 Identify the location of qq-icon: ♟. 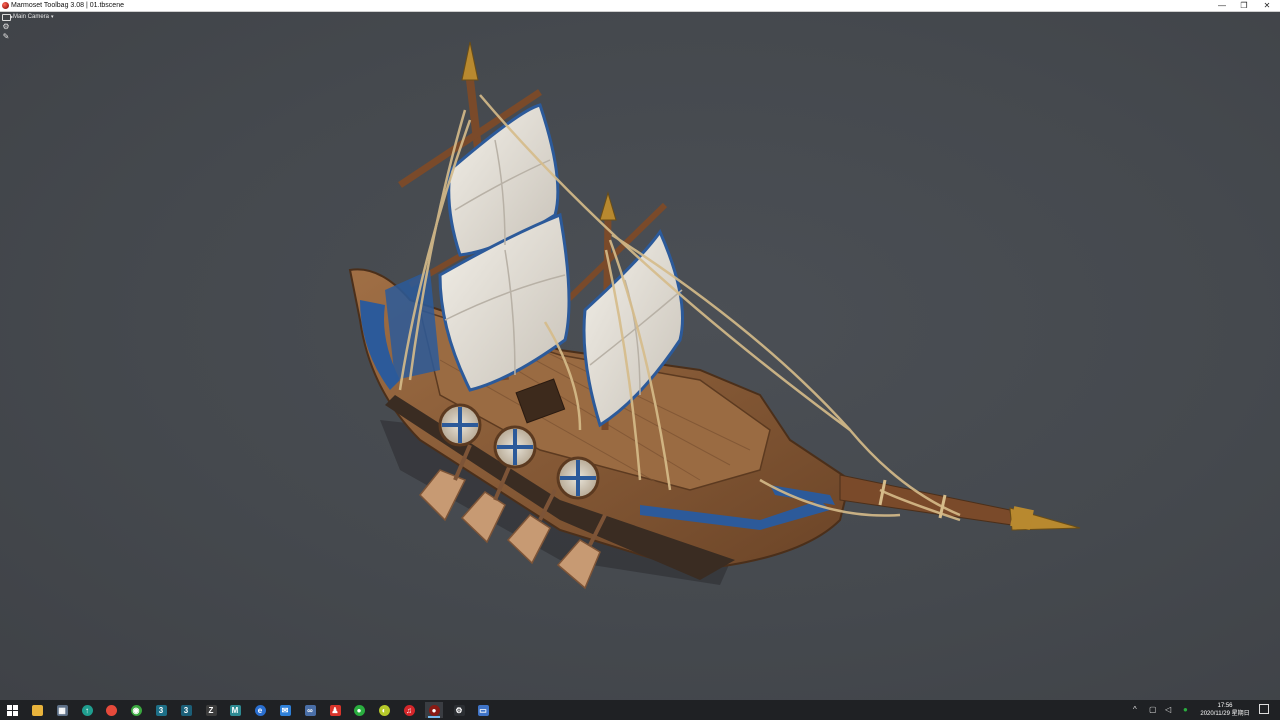
(335, 710).